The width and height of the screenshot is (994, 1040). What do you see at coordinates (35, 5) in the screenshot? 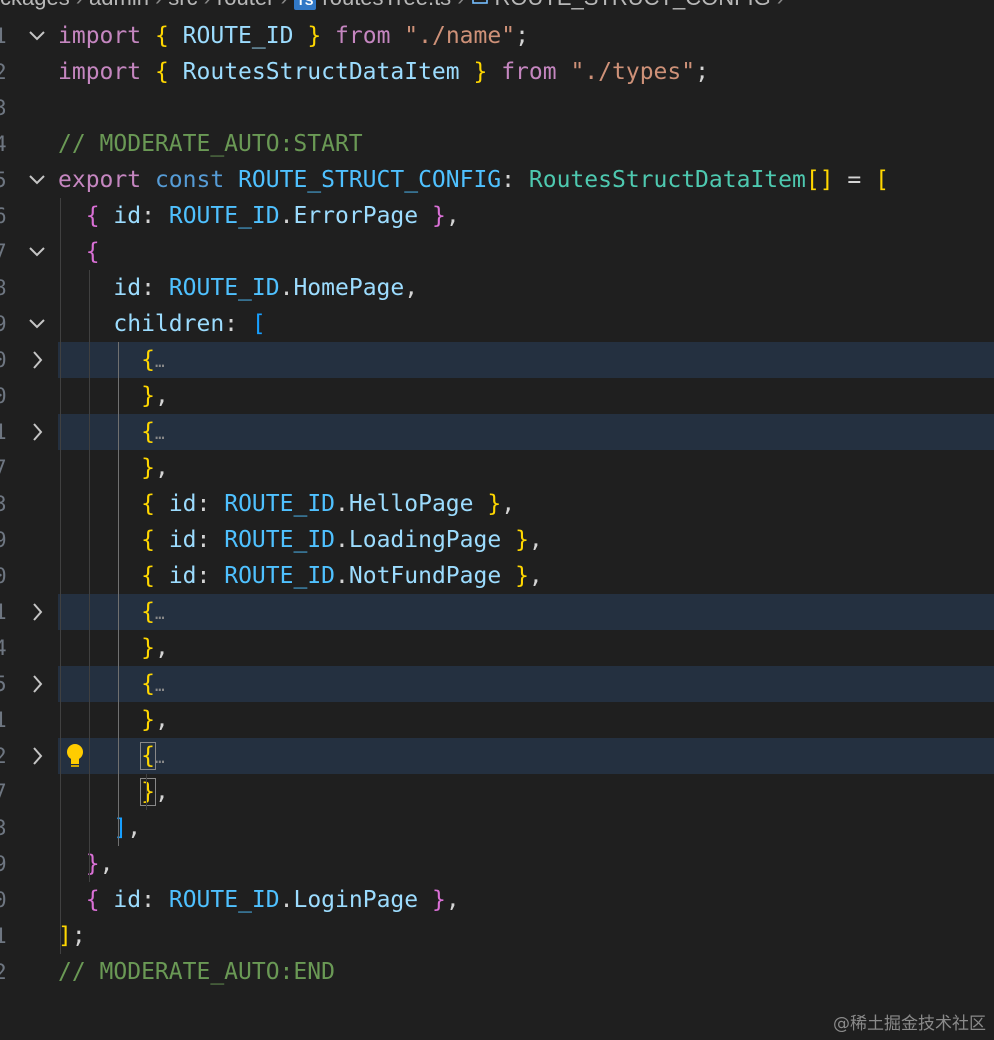
I see `breadcrumb-segment: ckages` at bounding box center [35, 5].